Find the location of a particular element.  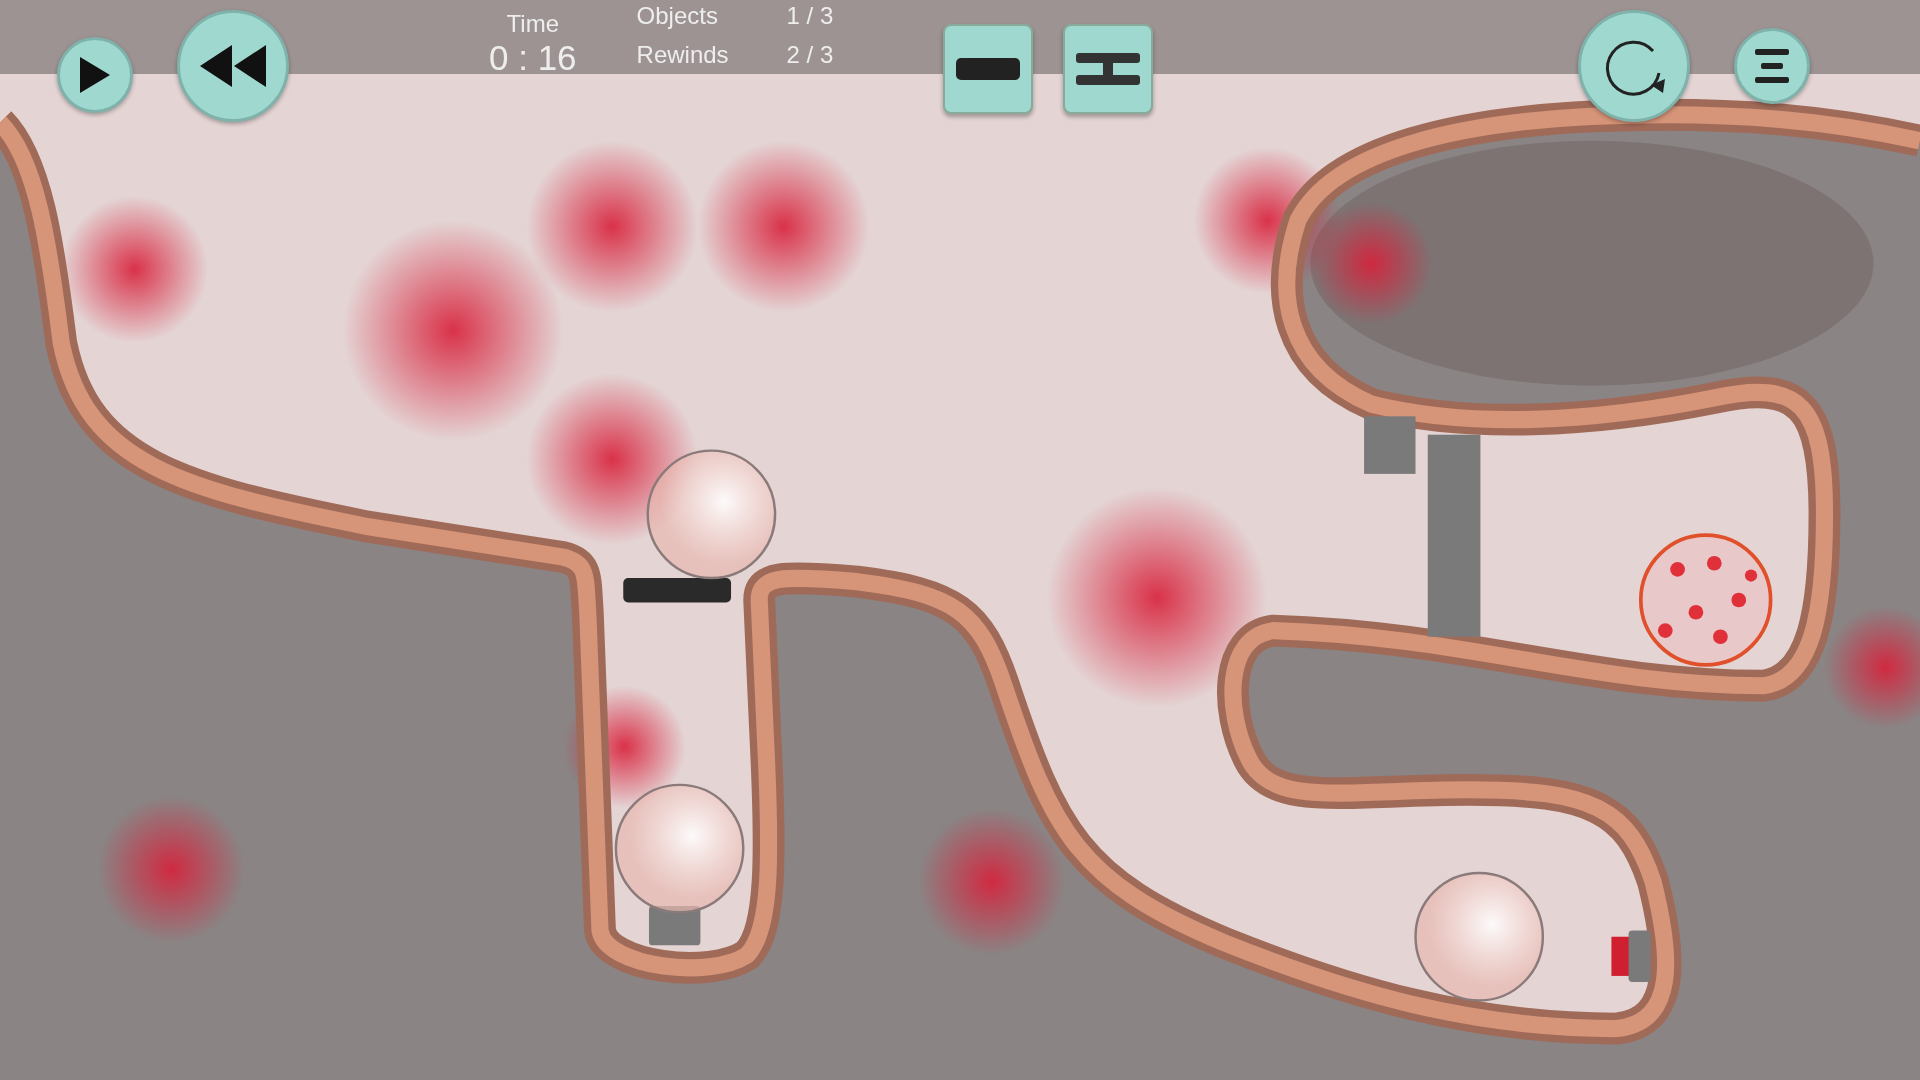

stat-value: 2 / 3 is located at coordinates (810, 55).